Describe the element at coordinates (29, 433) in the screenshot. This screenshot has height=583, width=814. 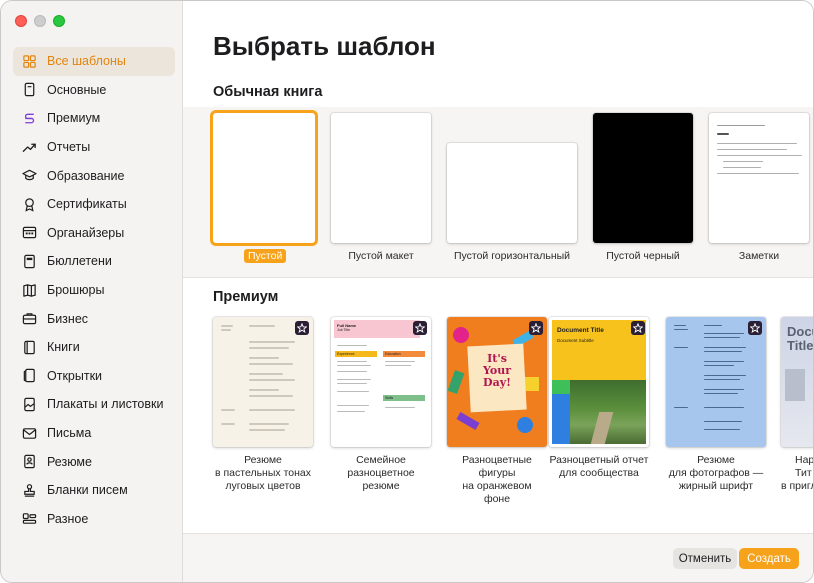
I see `letter-icon` at that location.